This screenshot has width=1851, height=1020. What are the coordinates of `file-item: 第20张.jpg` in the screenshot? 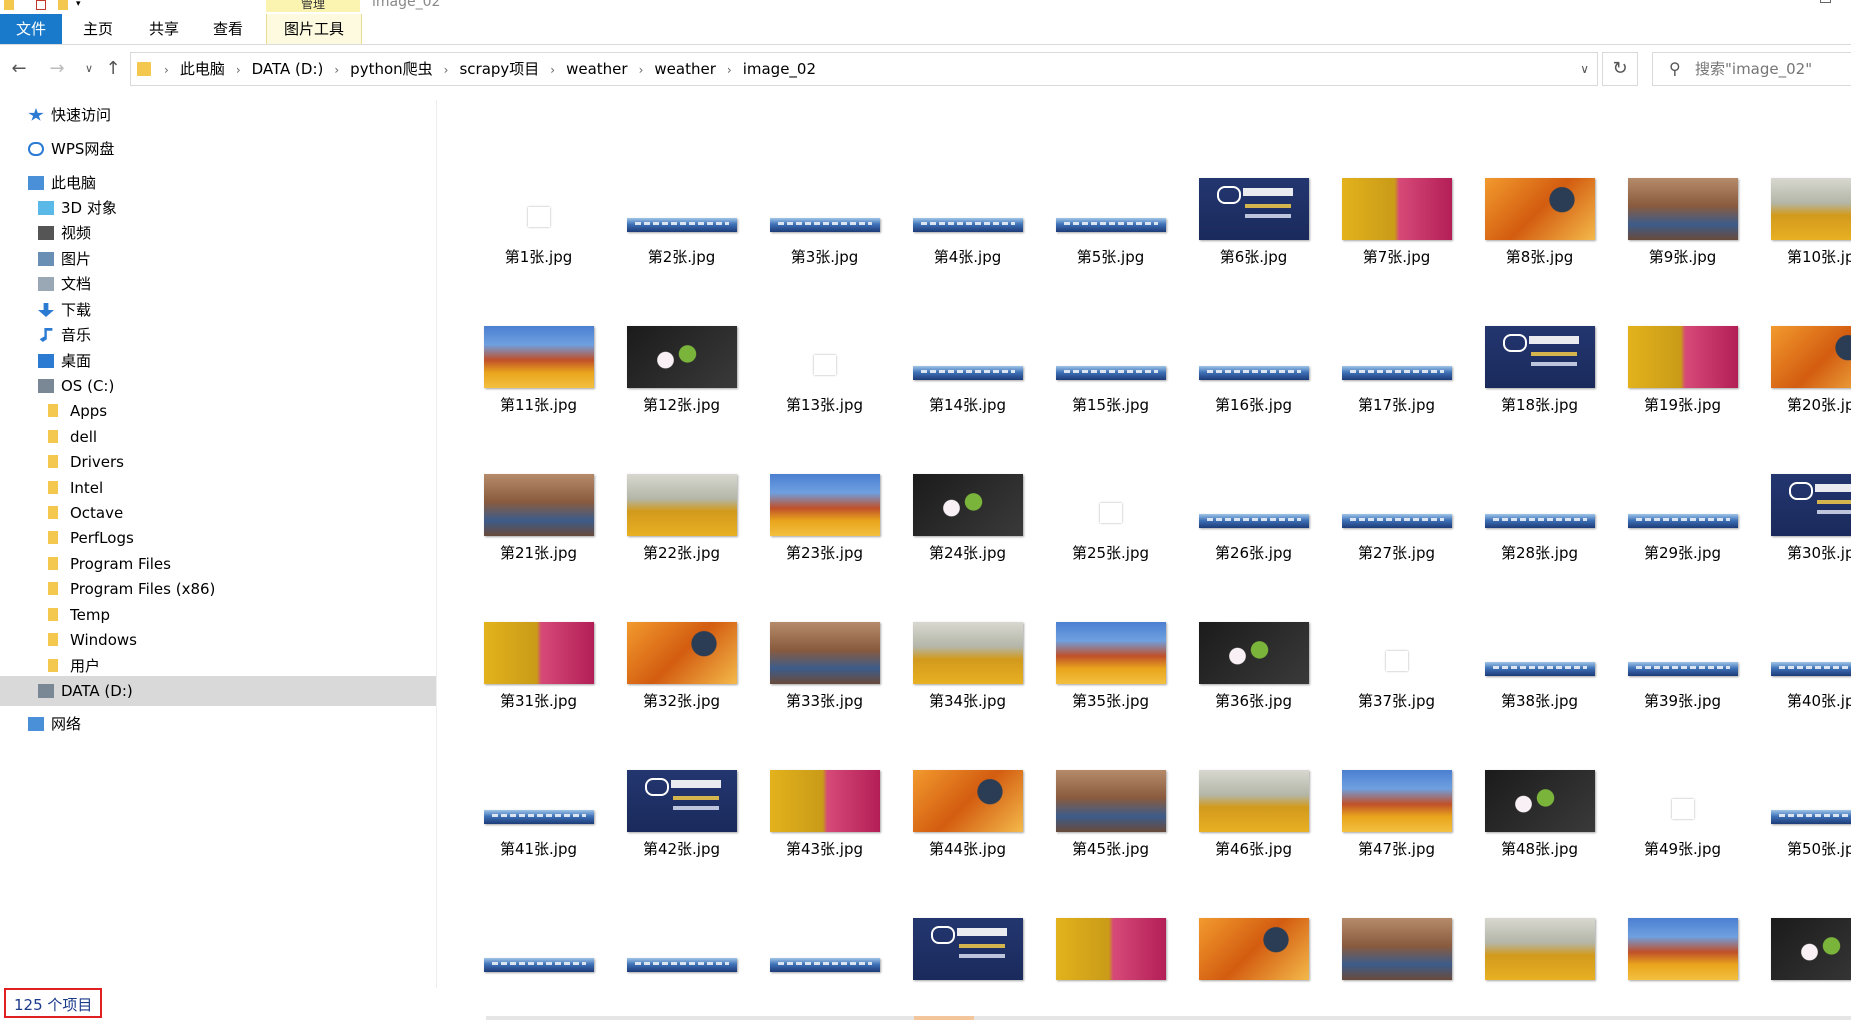 It's located at (1802, 357).